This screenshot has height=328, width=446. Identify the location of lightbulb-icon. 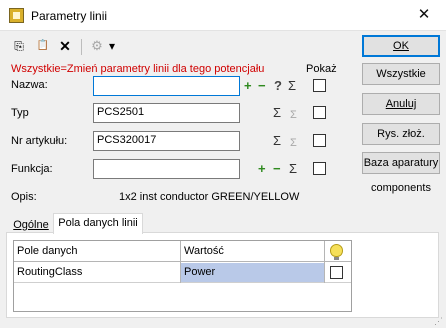
(336, 252).